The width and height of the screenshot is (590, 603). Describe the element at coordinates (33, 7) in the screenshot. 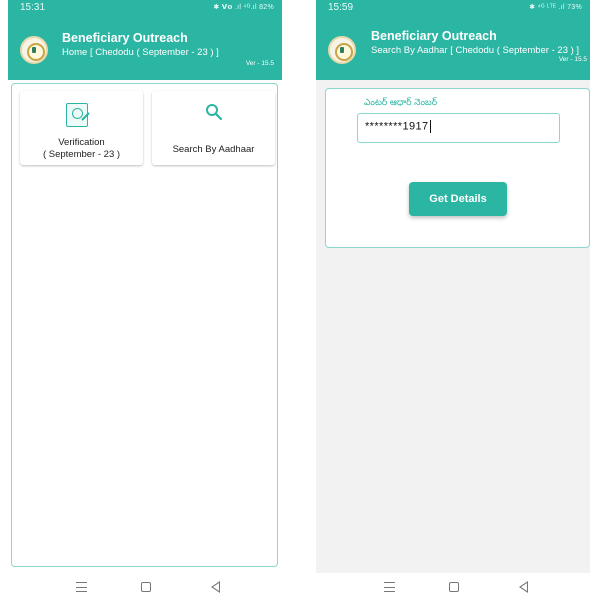

I see `status-time: 15:31` at that location.